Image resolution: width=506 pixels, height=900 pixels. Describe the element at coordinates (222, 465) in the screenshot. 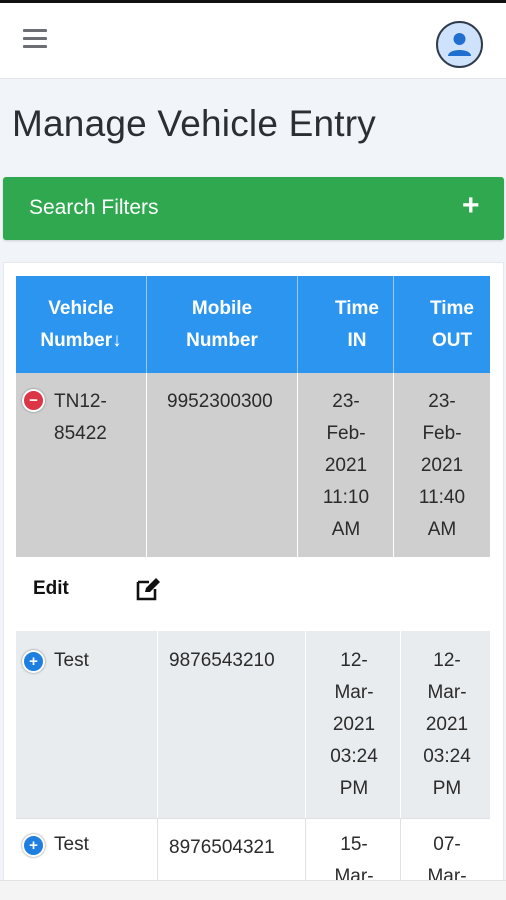

I see `table-cell-mobile: 9952300300` at that location.